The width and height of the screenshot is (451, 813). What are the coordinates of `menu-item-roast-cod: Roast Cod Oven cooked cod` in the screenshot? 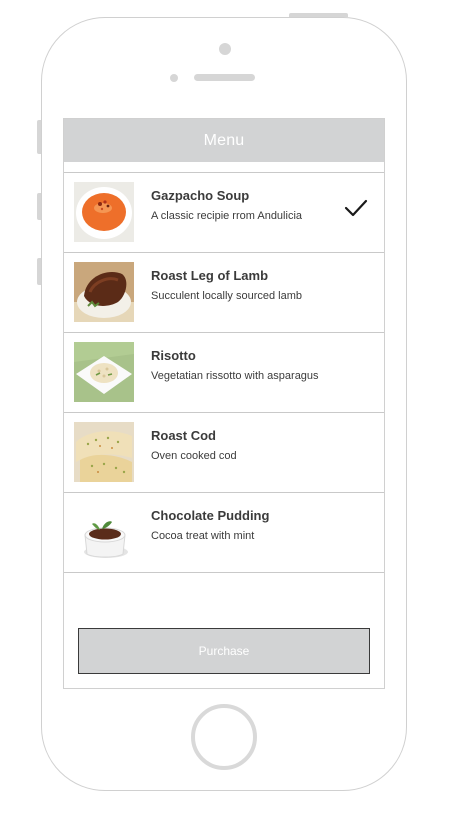 It's located at (224, 453).